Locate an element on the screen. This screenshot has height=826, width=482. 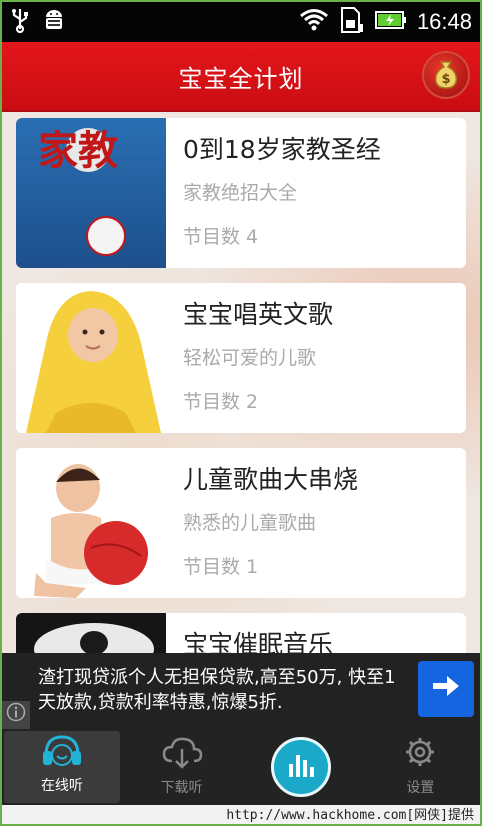
wifi-icon is located at coordinates (314, 22).